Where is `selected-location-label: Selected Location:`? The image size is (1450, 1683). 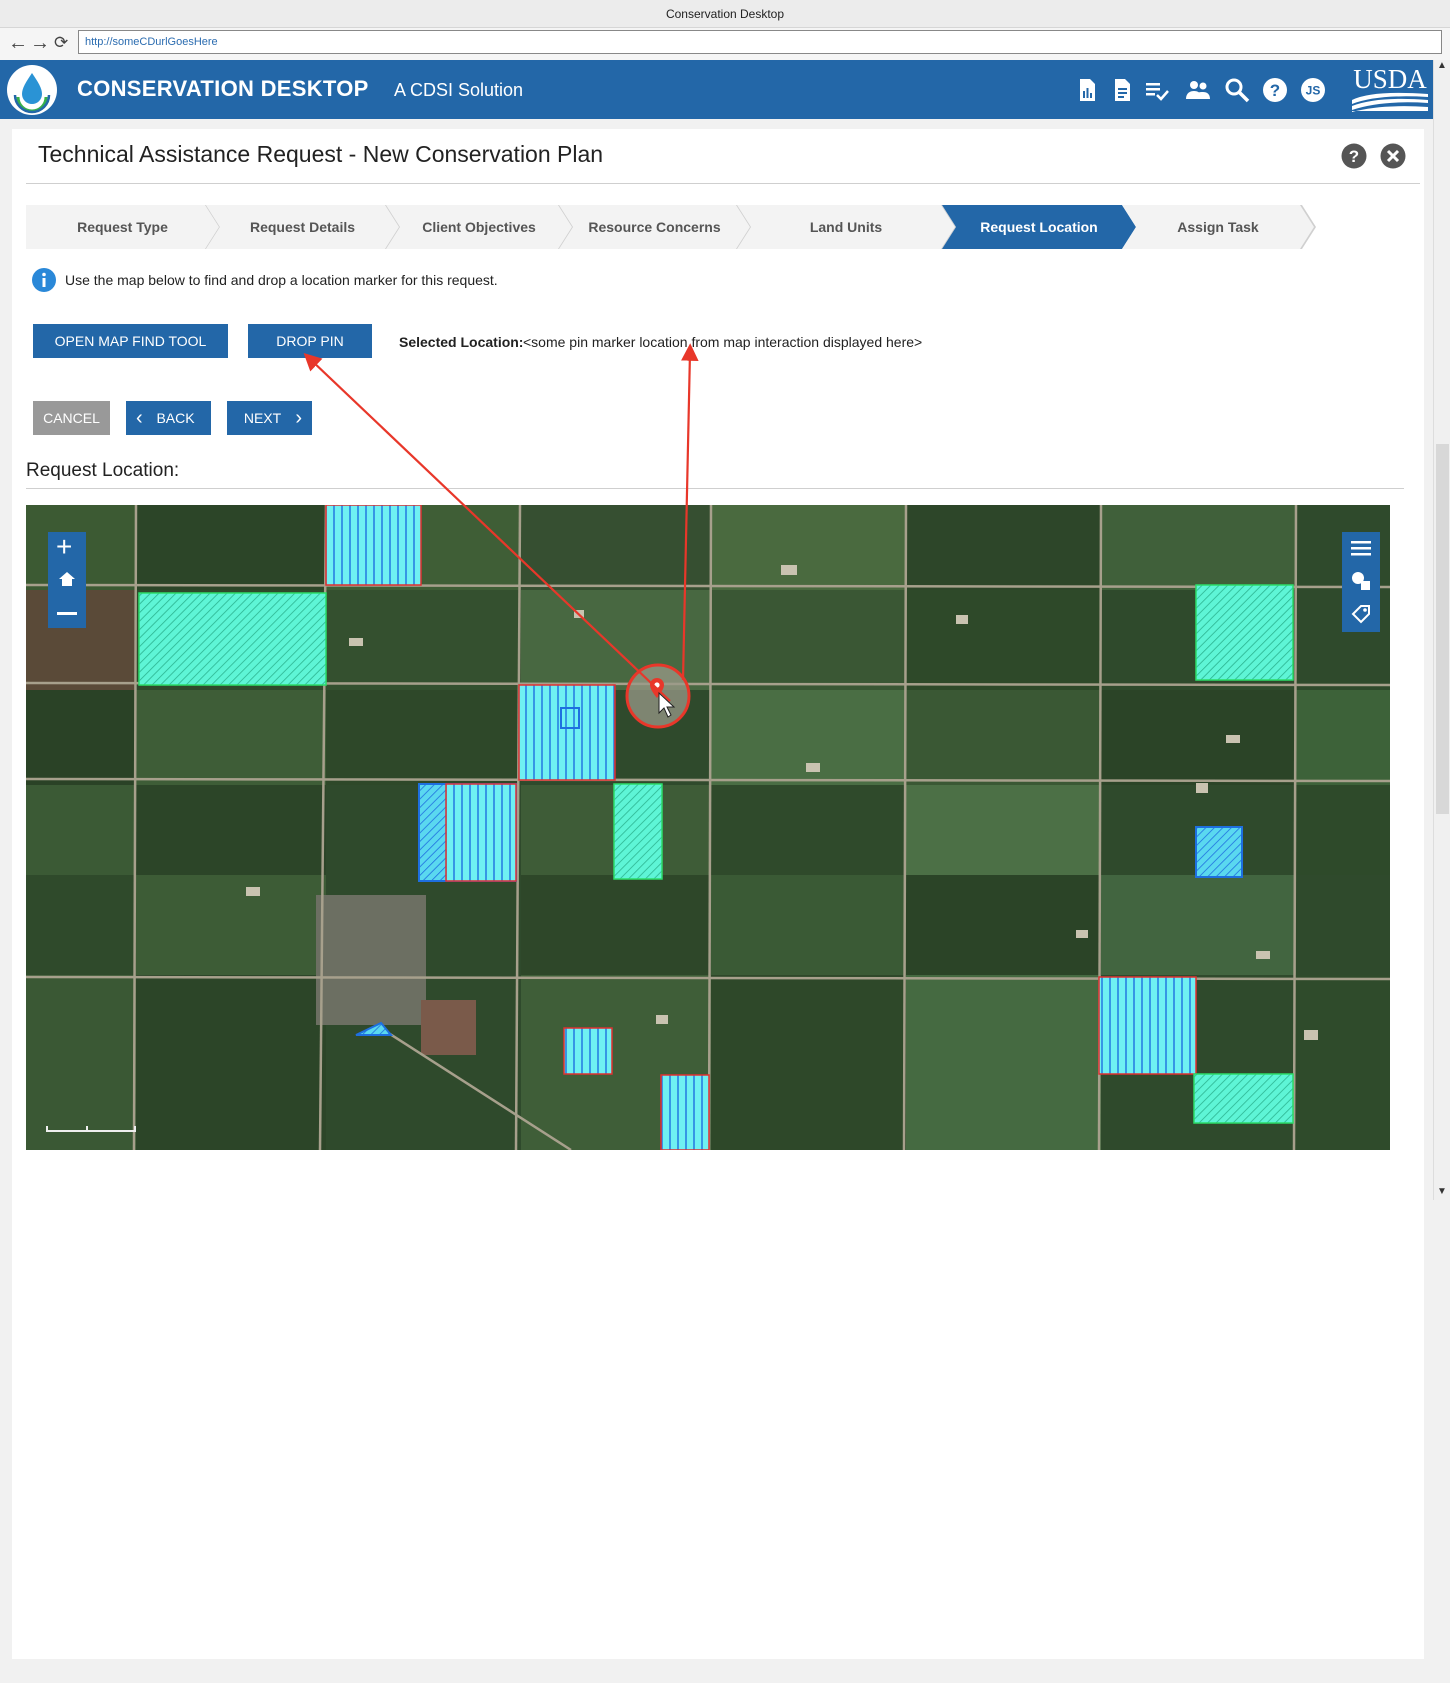
selected-location-label: Selected Location: is located at coordinates (461, 342).